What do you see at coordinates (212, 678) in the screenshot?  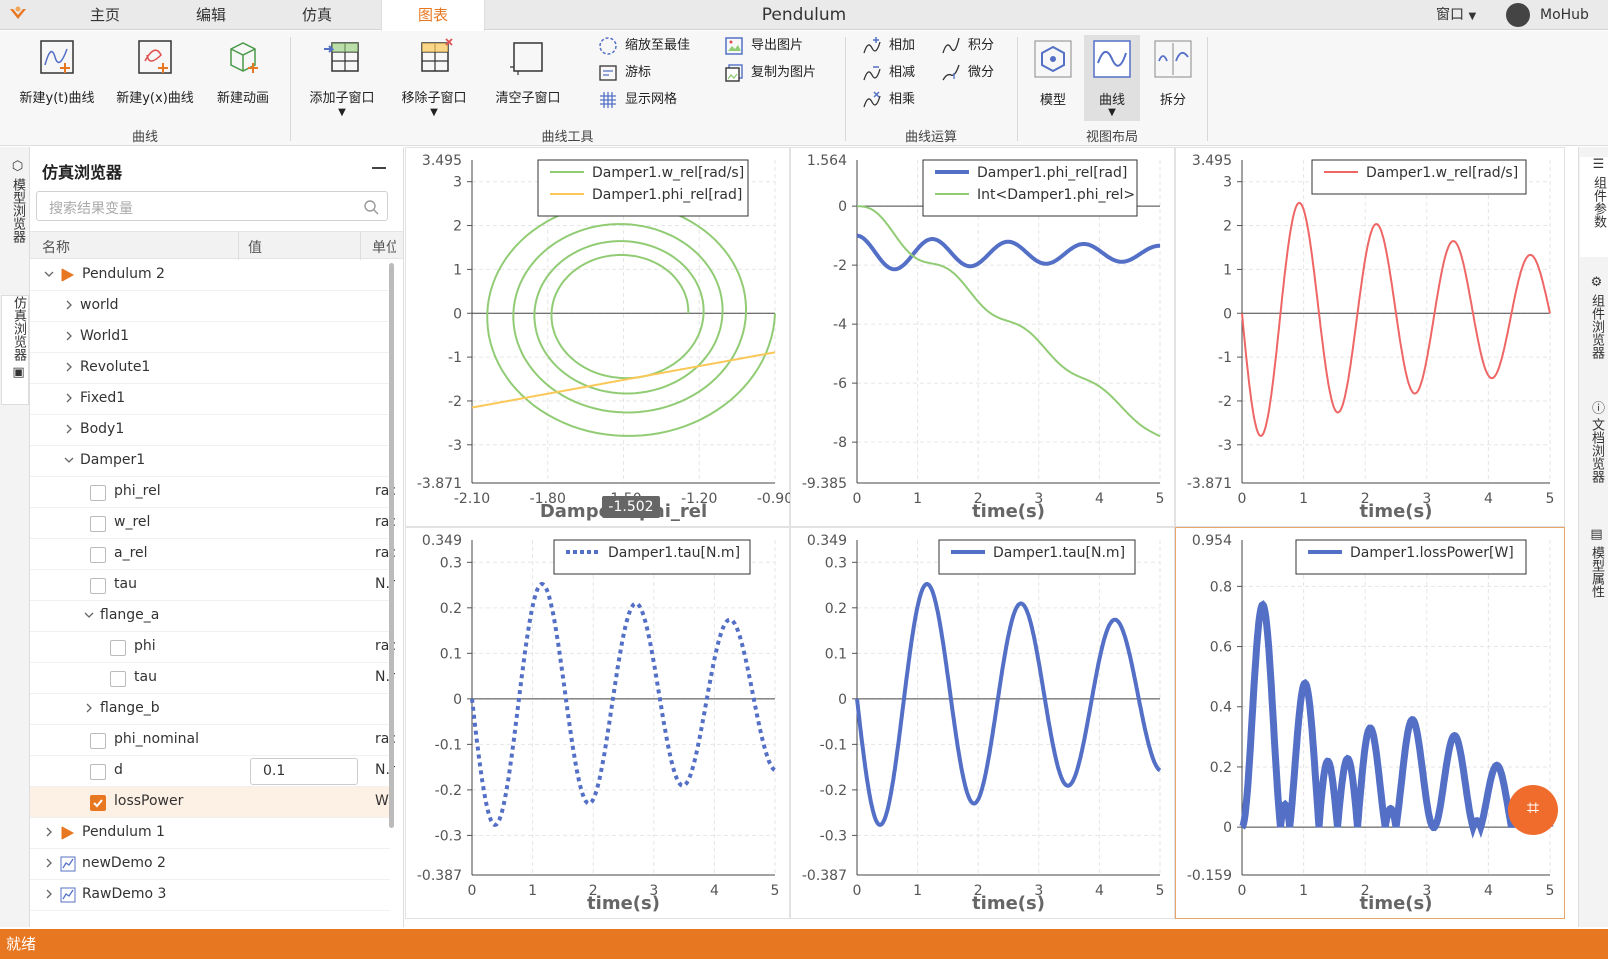 I see `tree-row-flange-a-tau: tauN.m` at bounding box center [212, 678].